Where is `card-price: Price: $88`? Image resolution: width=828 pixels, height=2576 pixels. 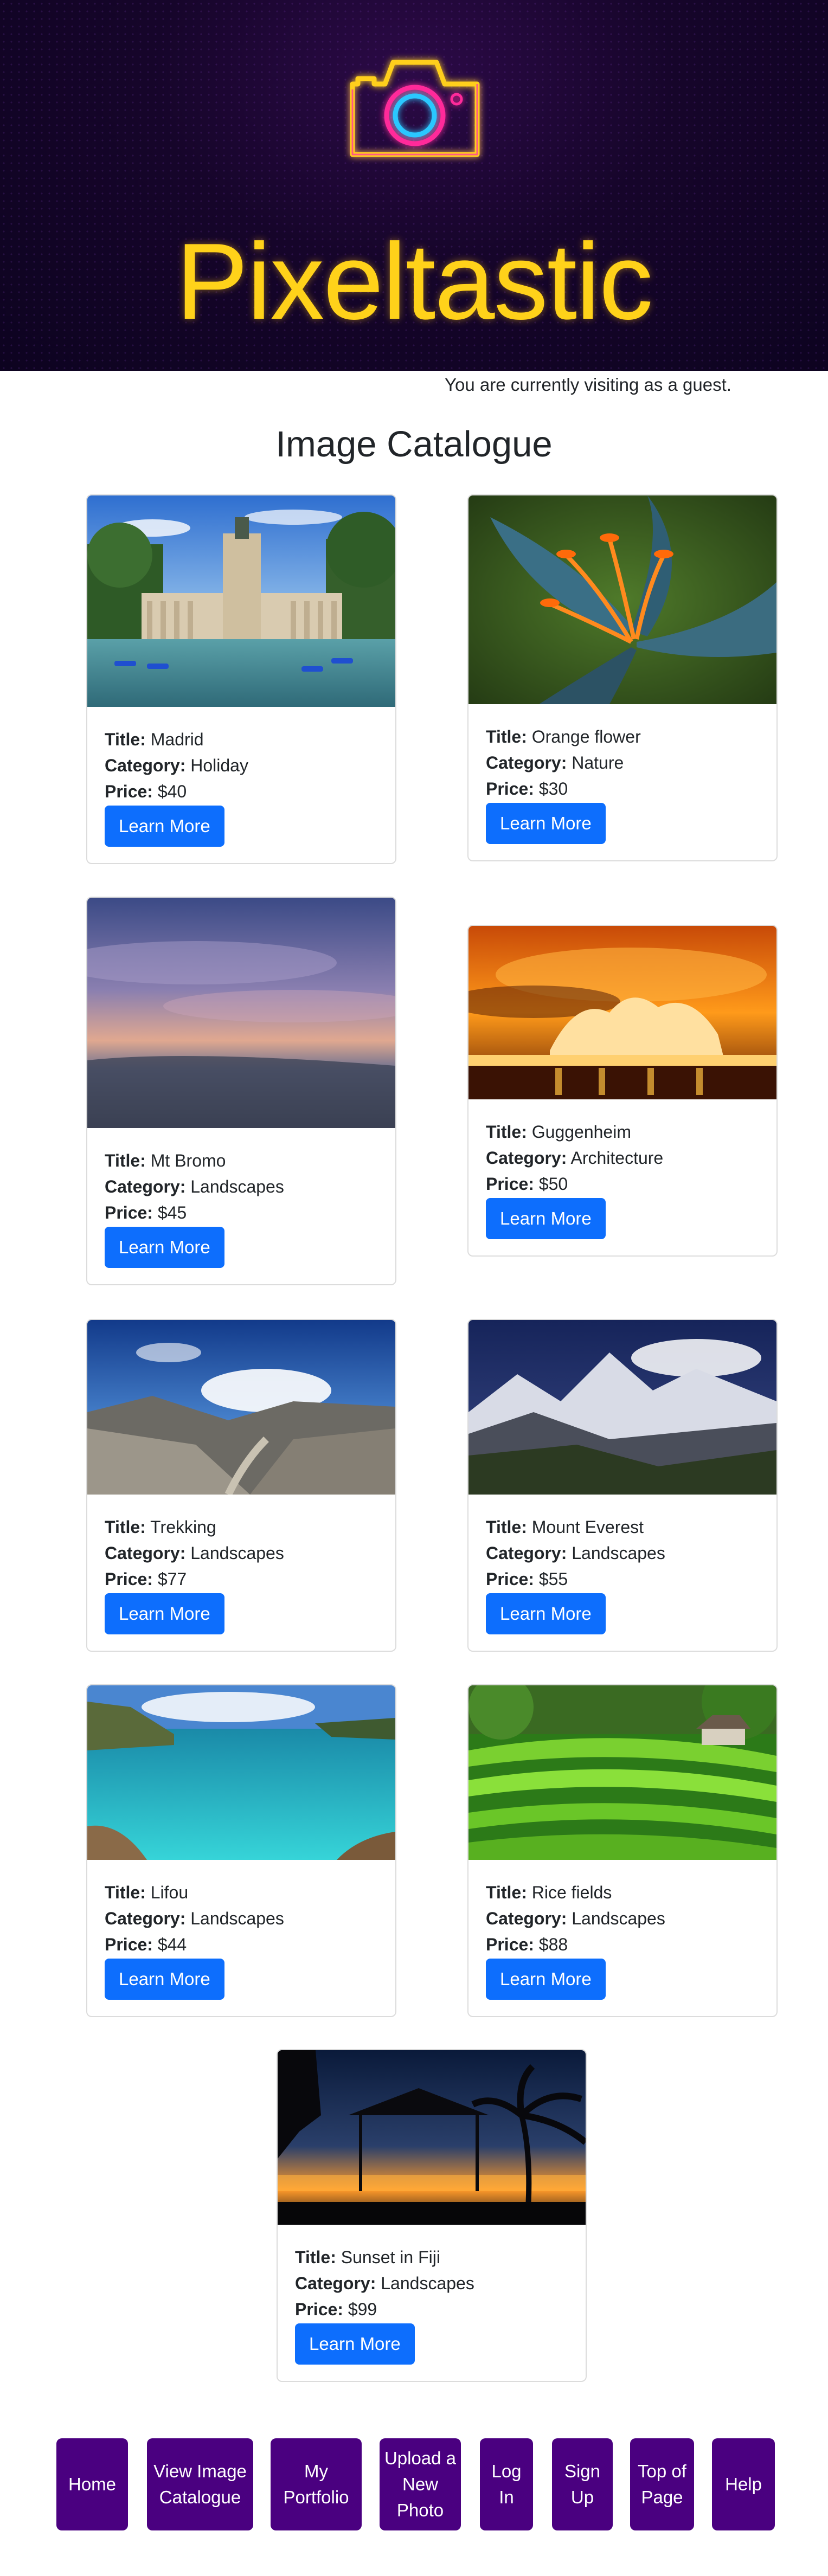
card-price: Price: $88 is located at coordinates (527, 1944).